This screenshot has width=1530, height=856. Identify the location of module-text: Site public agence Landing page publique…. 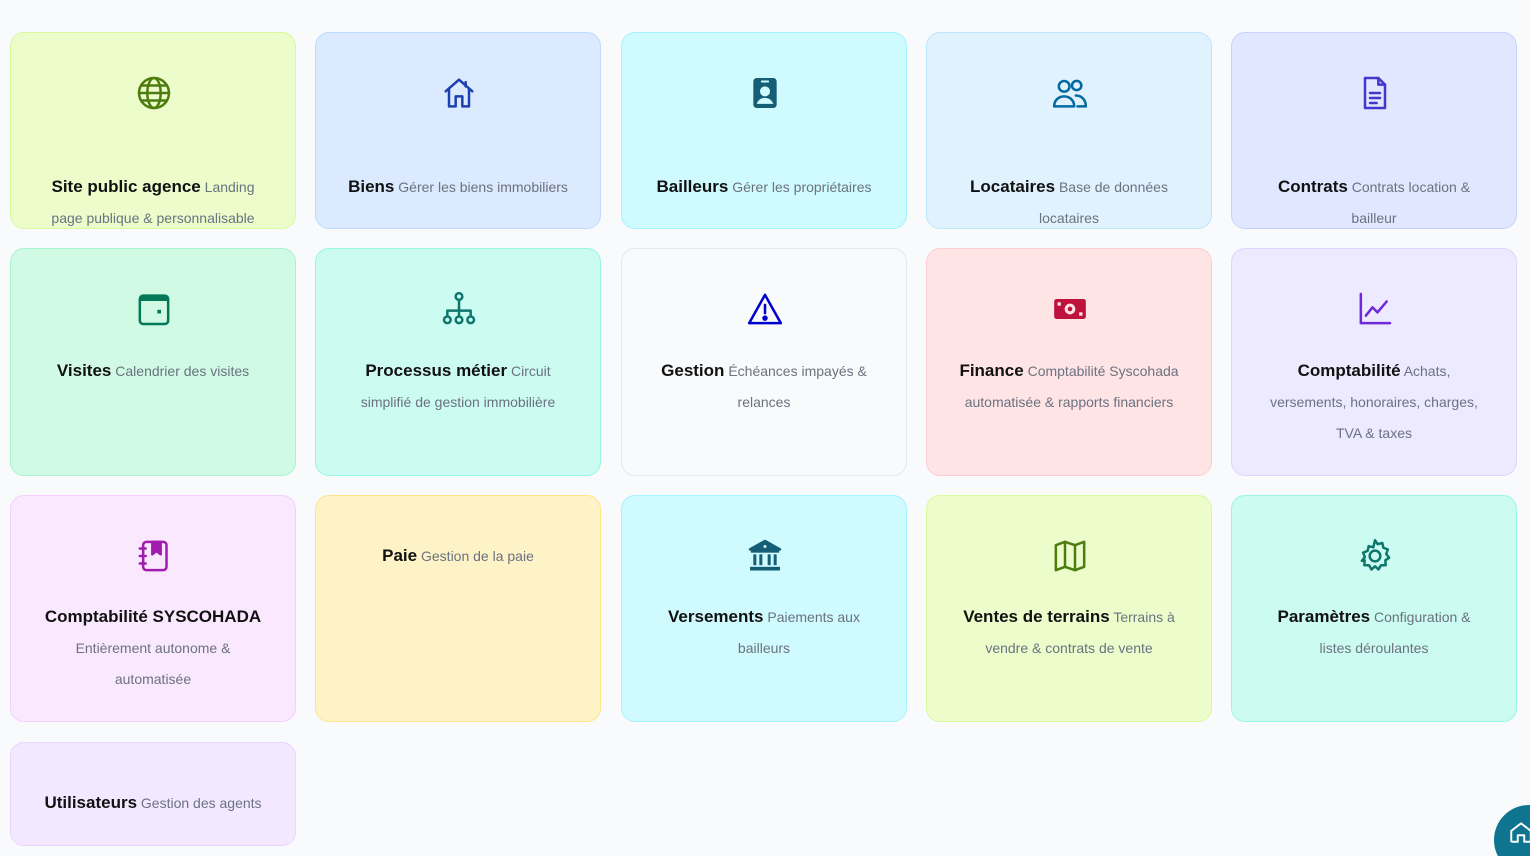
(153, 202).